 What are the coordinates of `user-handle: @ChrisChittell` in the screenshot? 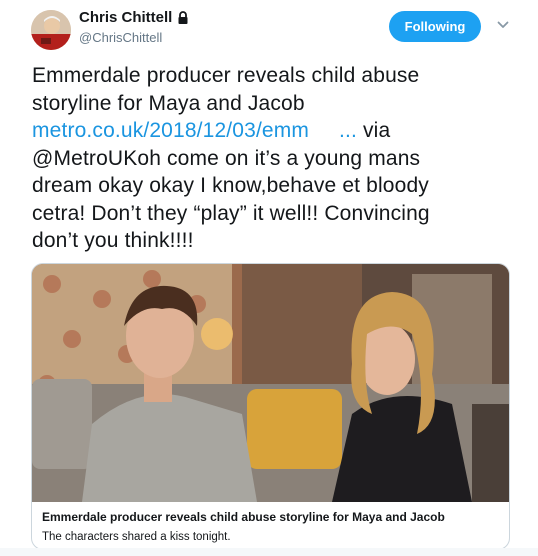 It's located at (120, 37).